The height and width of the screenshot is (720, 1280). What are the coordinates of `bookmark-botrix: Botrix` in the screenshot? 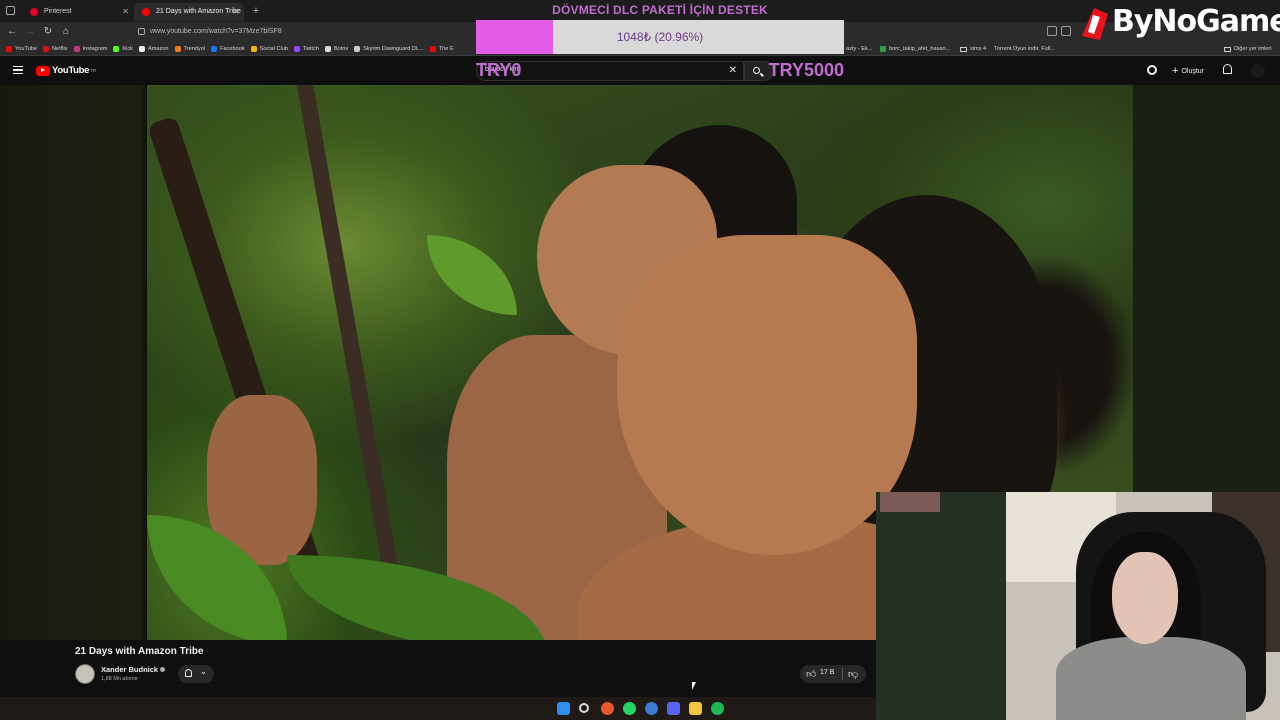 It's located at (336, 48).